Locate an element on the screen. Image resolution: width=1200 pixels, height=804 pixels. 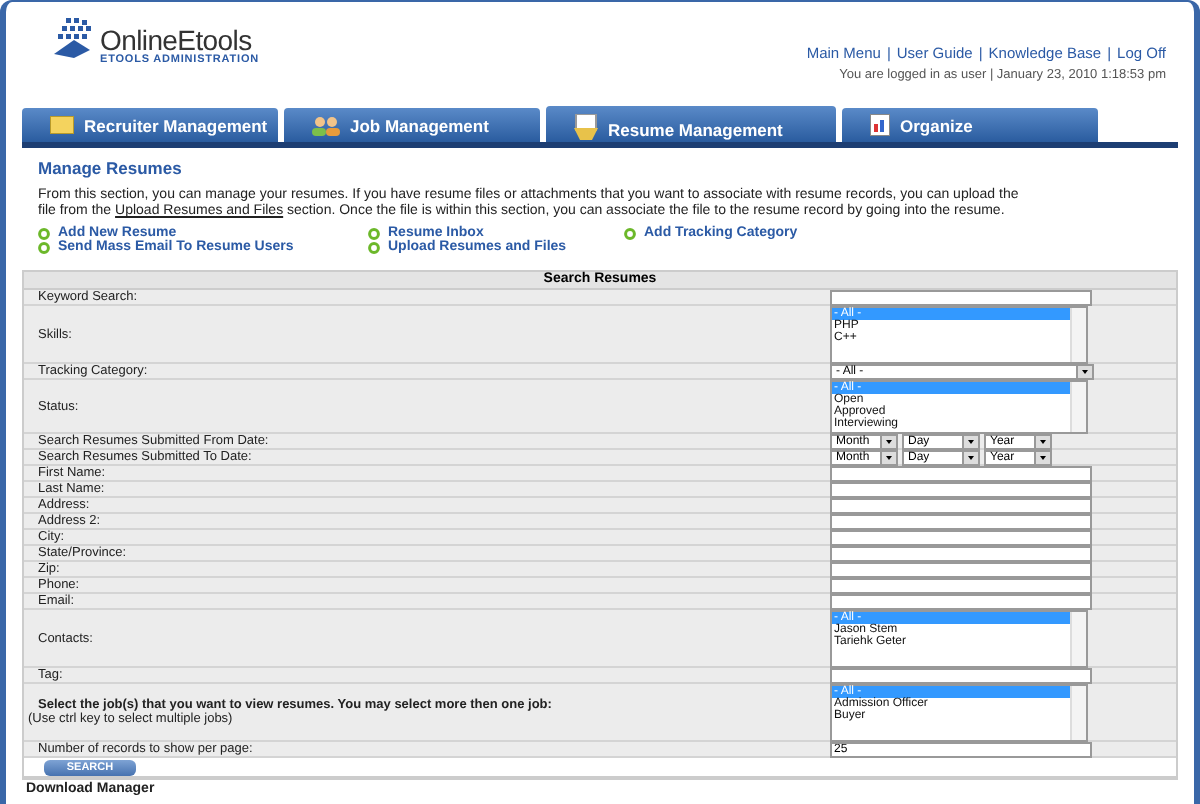
chart-icon is located at coordinates (880, 125).